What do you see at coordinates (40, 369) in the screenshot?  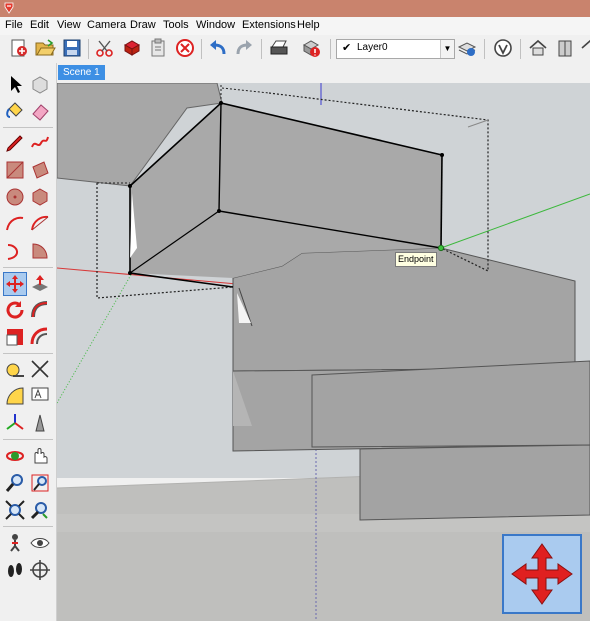 I see `dimension-icon` at bounding box center [40, 369].